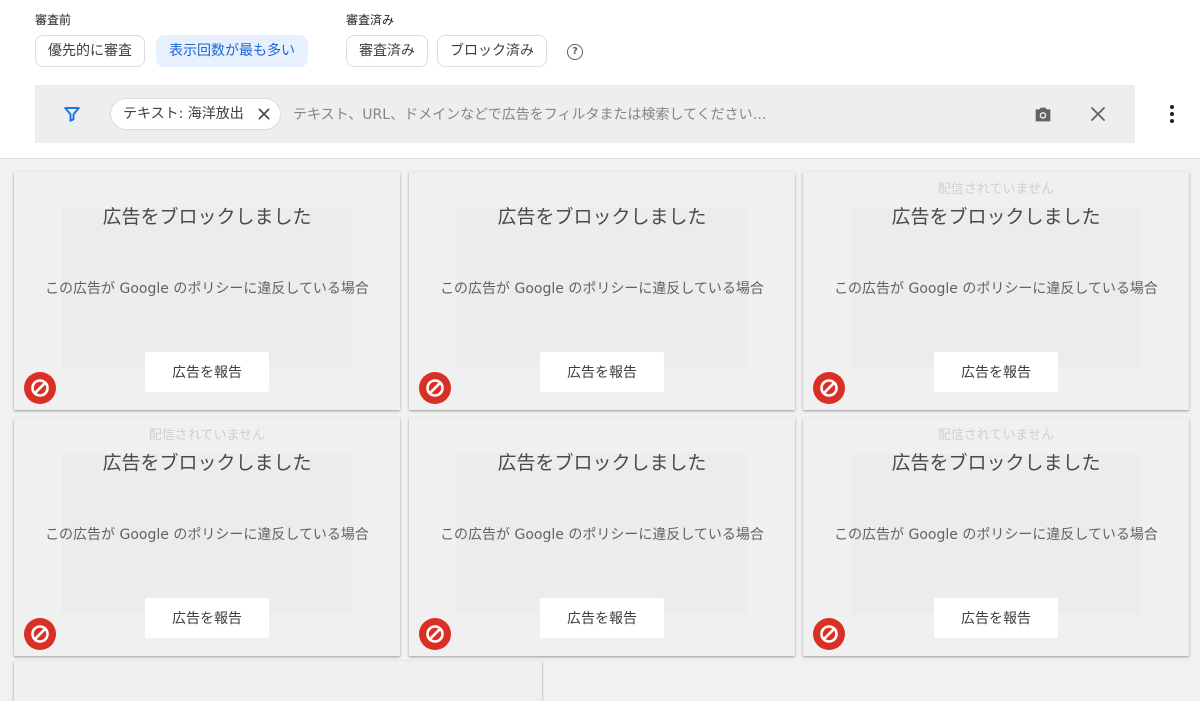  Describe the element at coordinates (575, 52) in the screenshot. I see `help-icon: ?` at that location.